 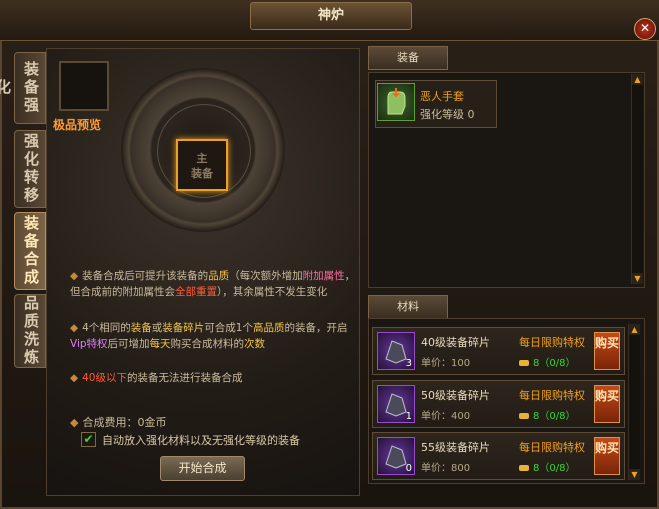 I want to click on info-highlight: 每天, so click(x=160, y=344).